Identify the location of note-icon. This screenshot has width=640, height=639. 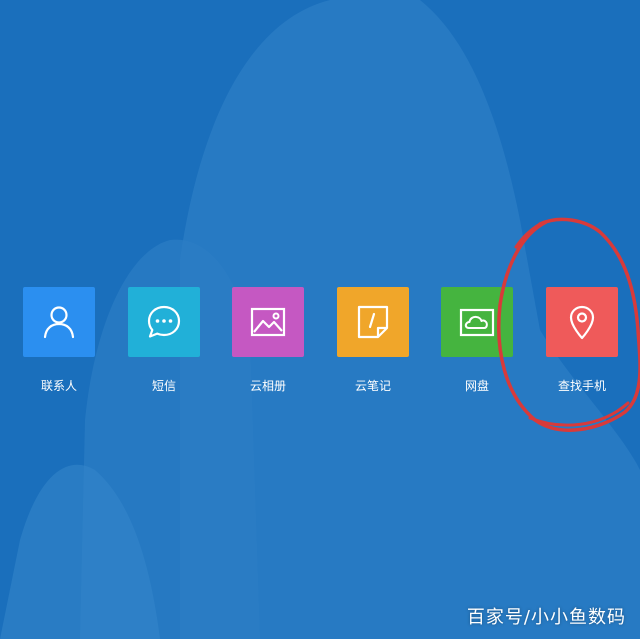
(373, 322).